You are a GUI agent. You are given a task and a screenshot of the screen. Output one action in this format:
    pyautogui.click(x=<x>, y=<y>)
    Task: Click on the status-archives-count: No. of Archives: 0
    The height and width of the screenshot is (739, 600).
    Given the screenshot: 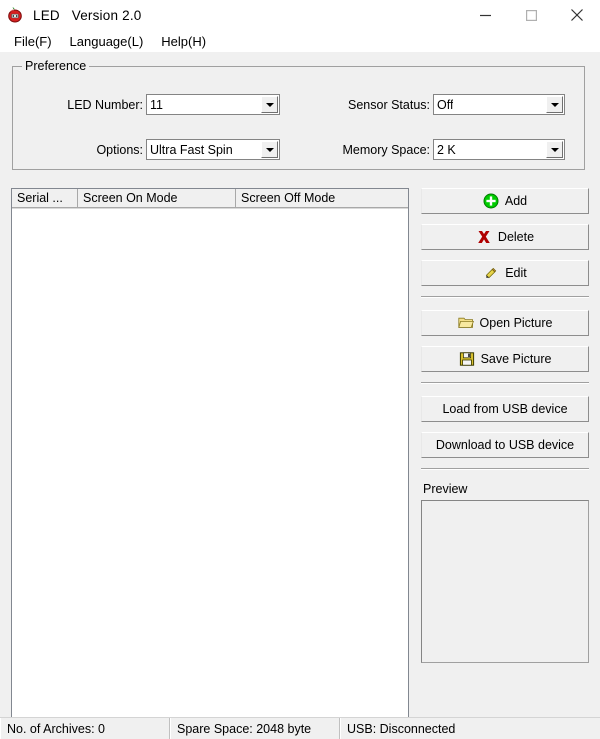 What is the action you would take?
    pyautogui.click(x=85, y=728)
    